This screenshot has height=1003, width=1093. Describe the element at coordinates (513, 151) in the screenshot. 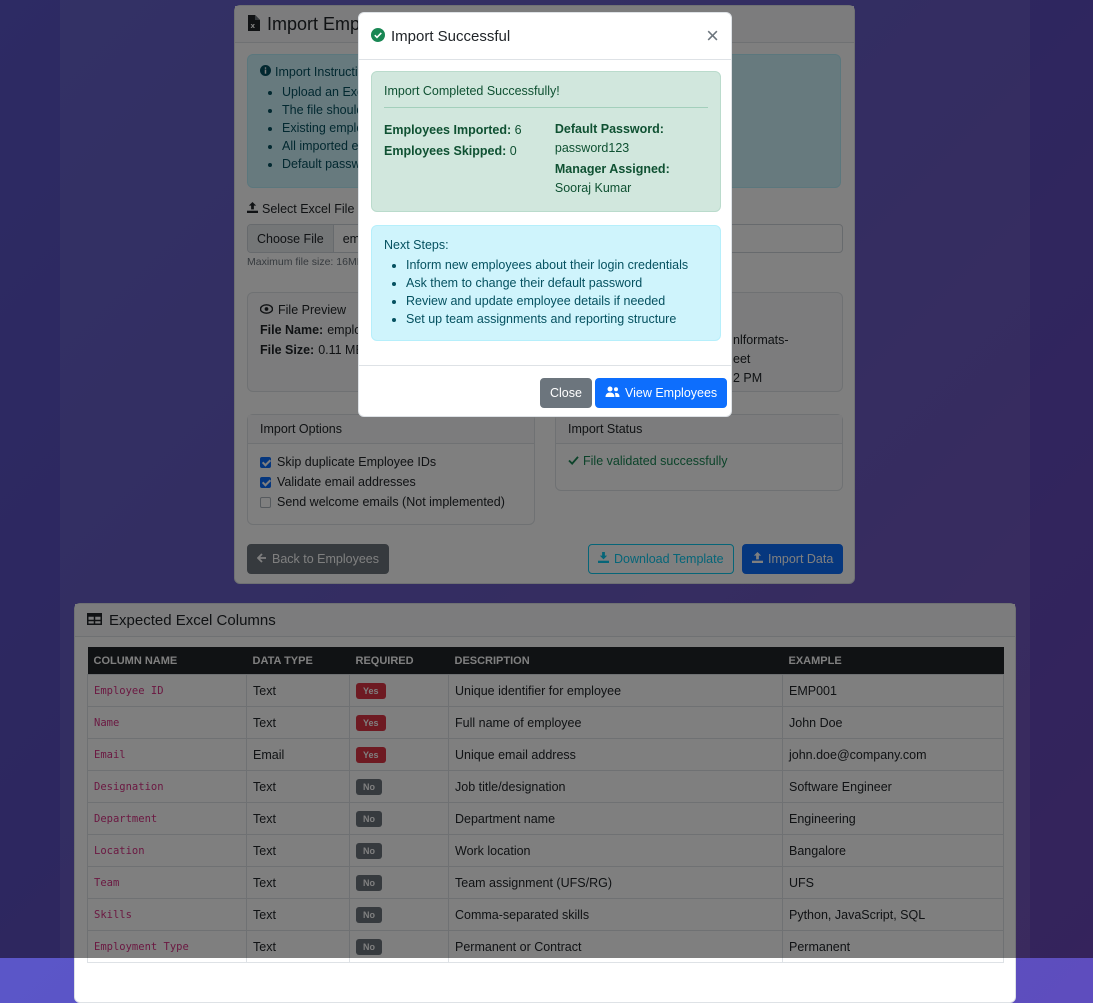

I see `skipped-value: 0` at that location.